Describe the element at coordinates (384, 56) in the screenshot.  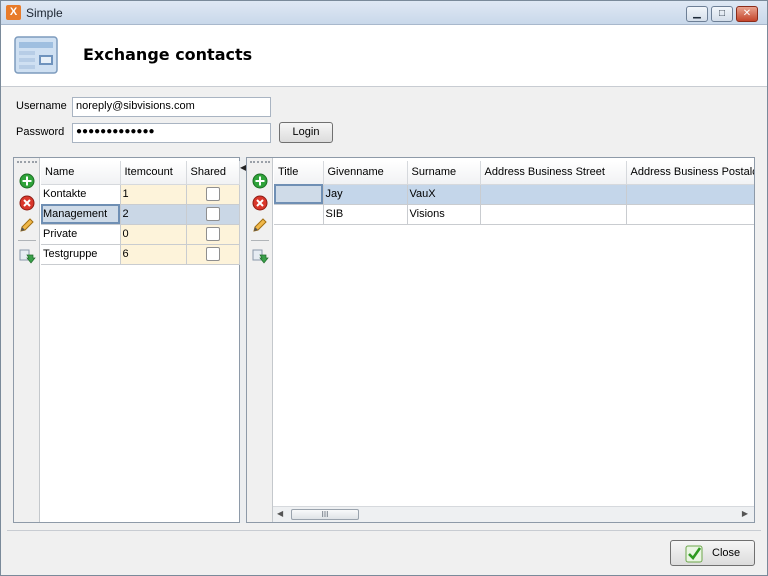
I see `header-banner: Exchange contacts` at that location.